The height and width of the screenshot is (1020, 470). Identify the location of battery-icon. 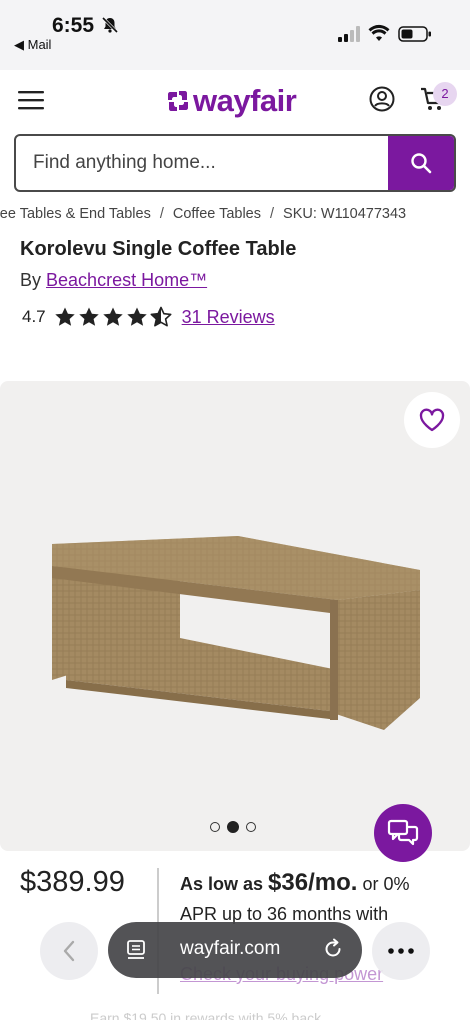
(414, 34).